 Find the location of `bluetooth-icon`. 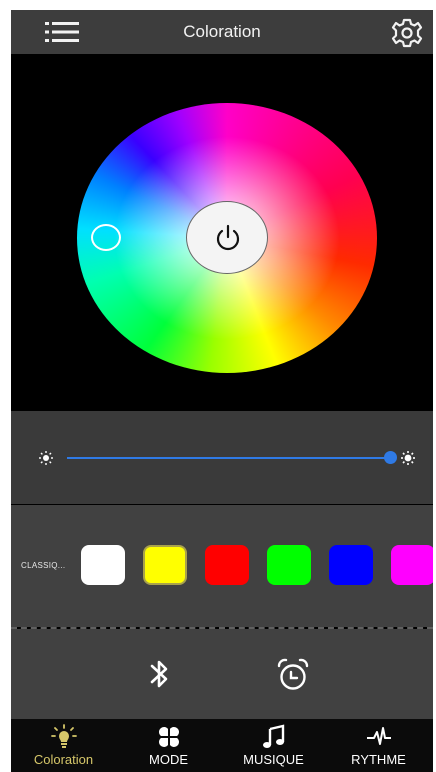

bluetooth-icon is located at coordinates (159, 674).